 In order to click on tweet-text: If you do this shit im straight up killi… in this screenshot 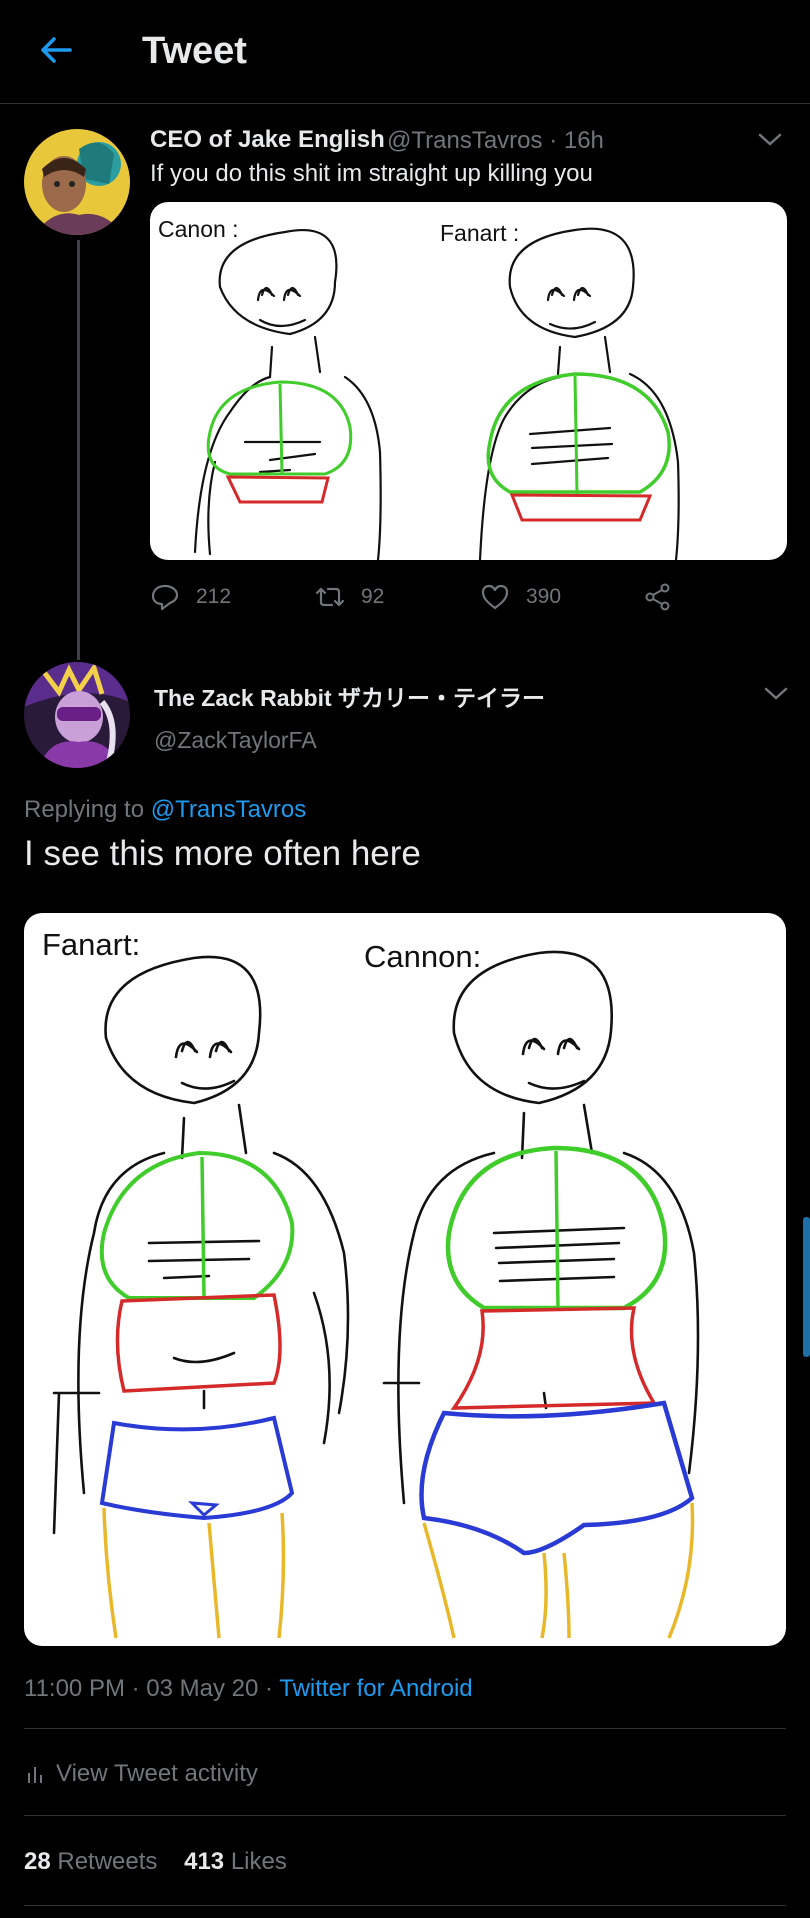, I will do `click(371, 173)`.